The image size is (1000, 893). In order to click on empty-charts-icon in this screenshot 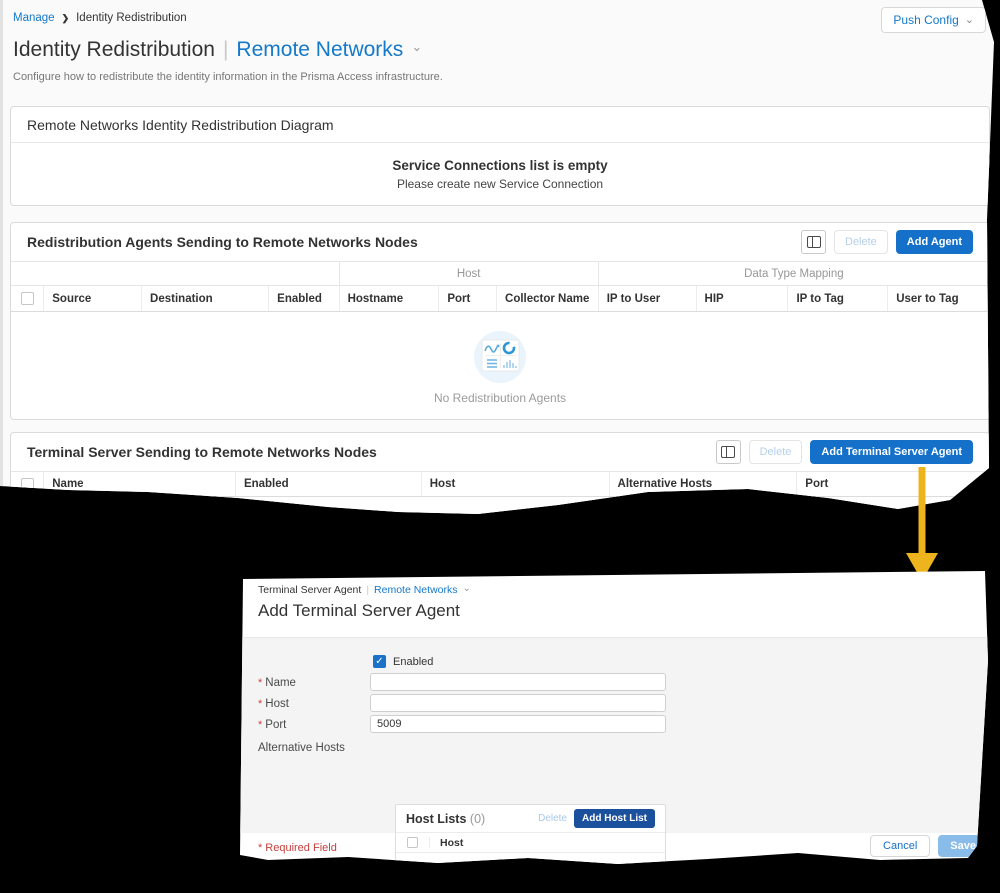, I will do `click(500, 357)`.